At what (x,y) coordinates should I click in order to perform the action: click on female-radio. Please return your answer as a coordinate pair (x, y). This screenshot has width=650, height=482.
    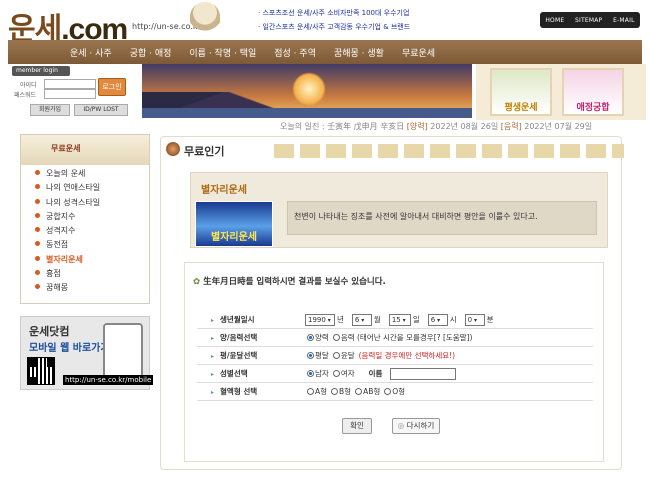
    Looking at the image, I should click on (336, 373).